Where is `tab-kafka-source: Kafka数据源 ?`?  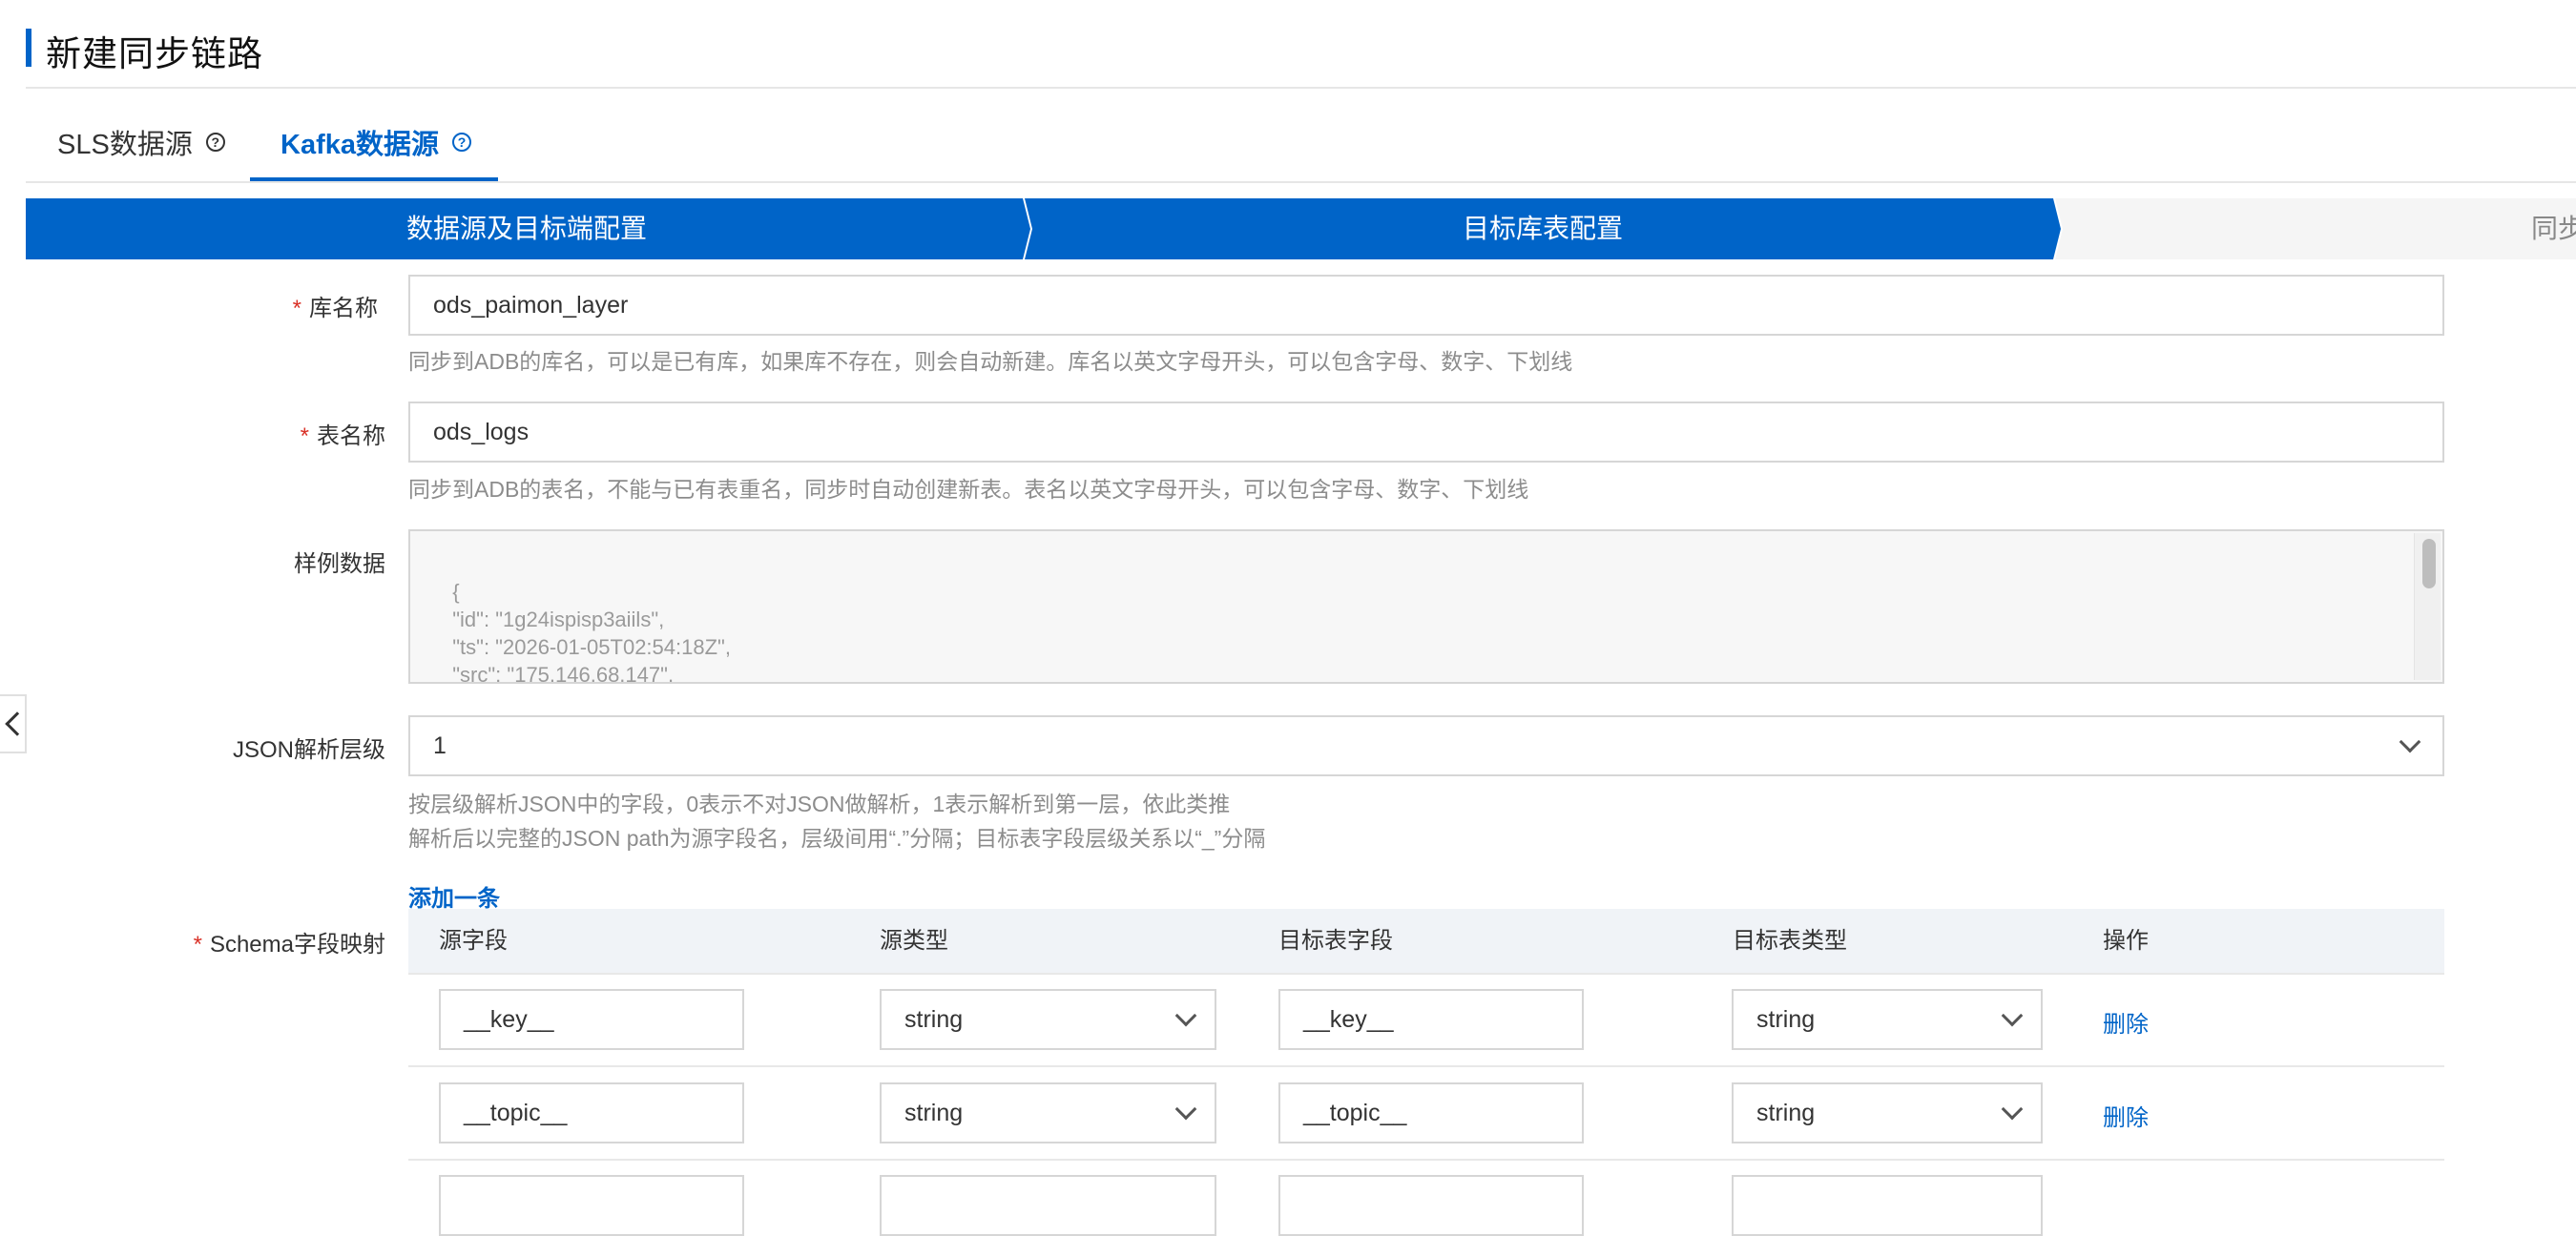
tab-kafka-source: Kafka数据源 ? is located at coordinates (375, 142).